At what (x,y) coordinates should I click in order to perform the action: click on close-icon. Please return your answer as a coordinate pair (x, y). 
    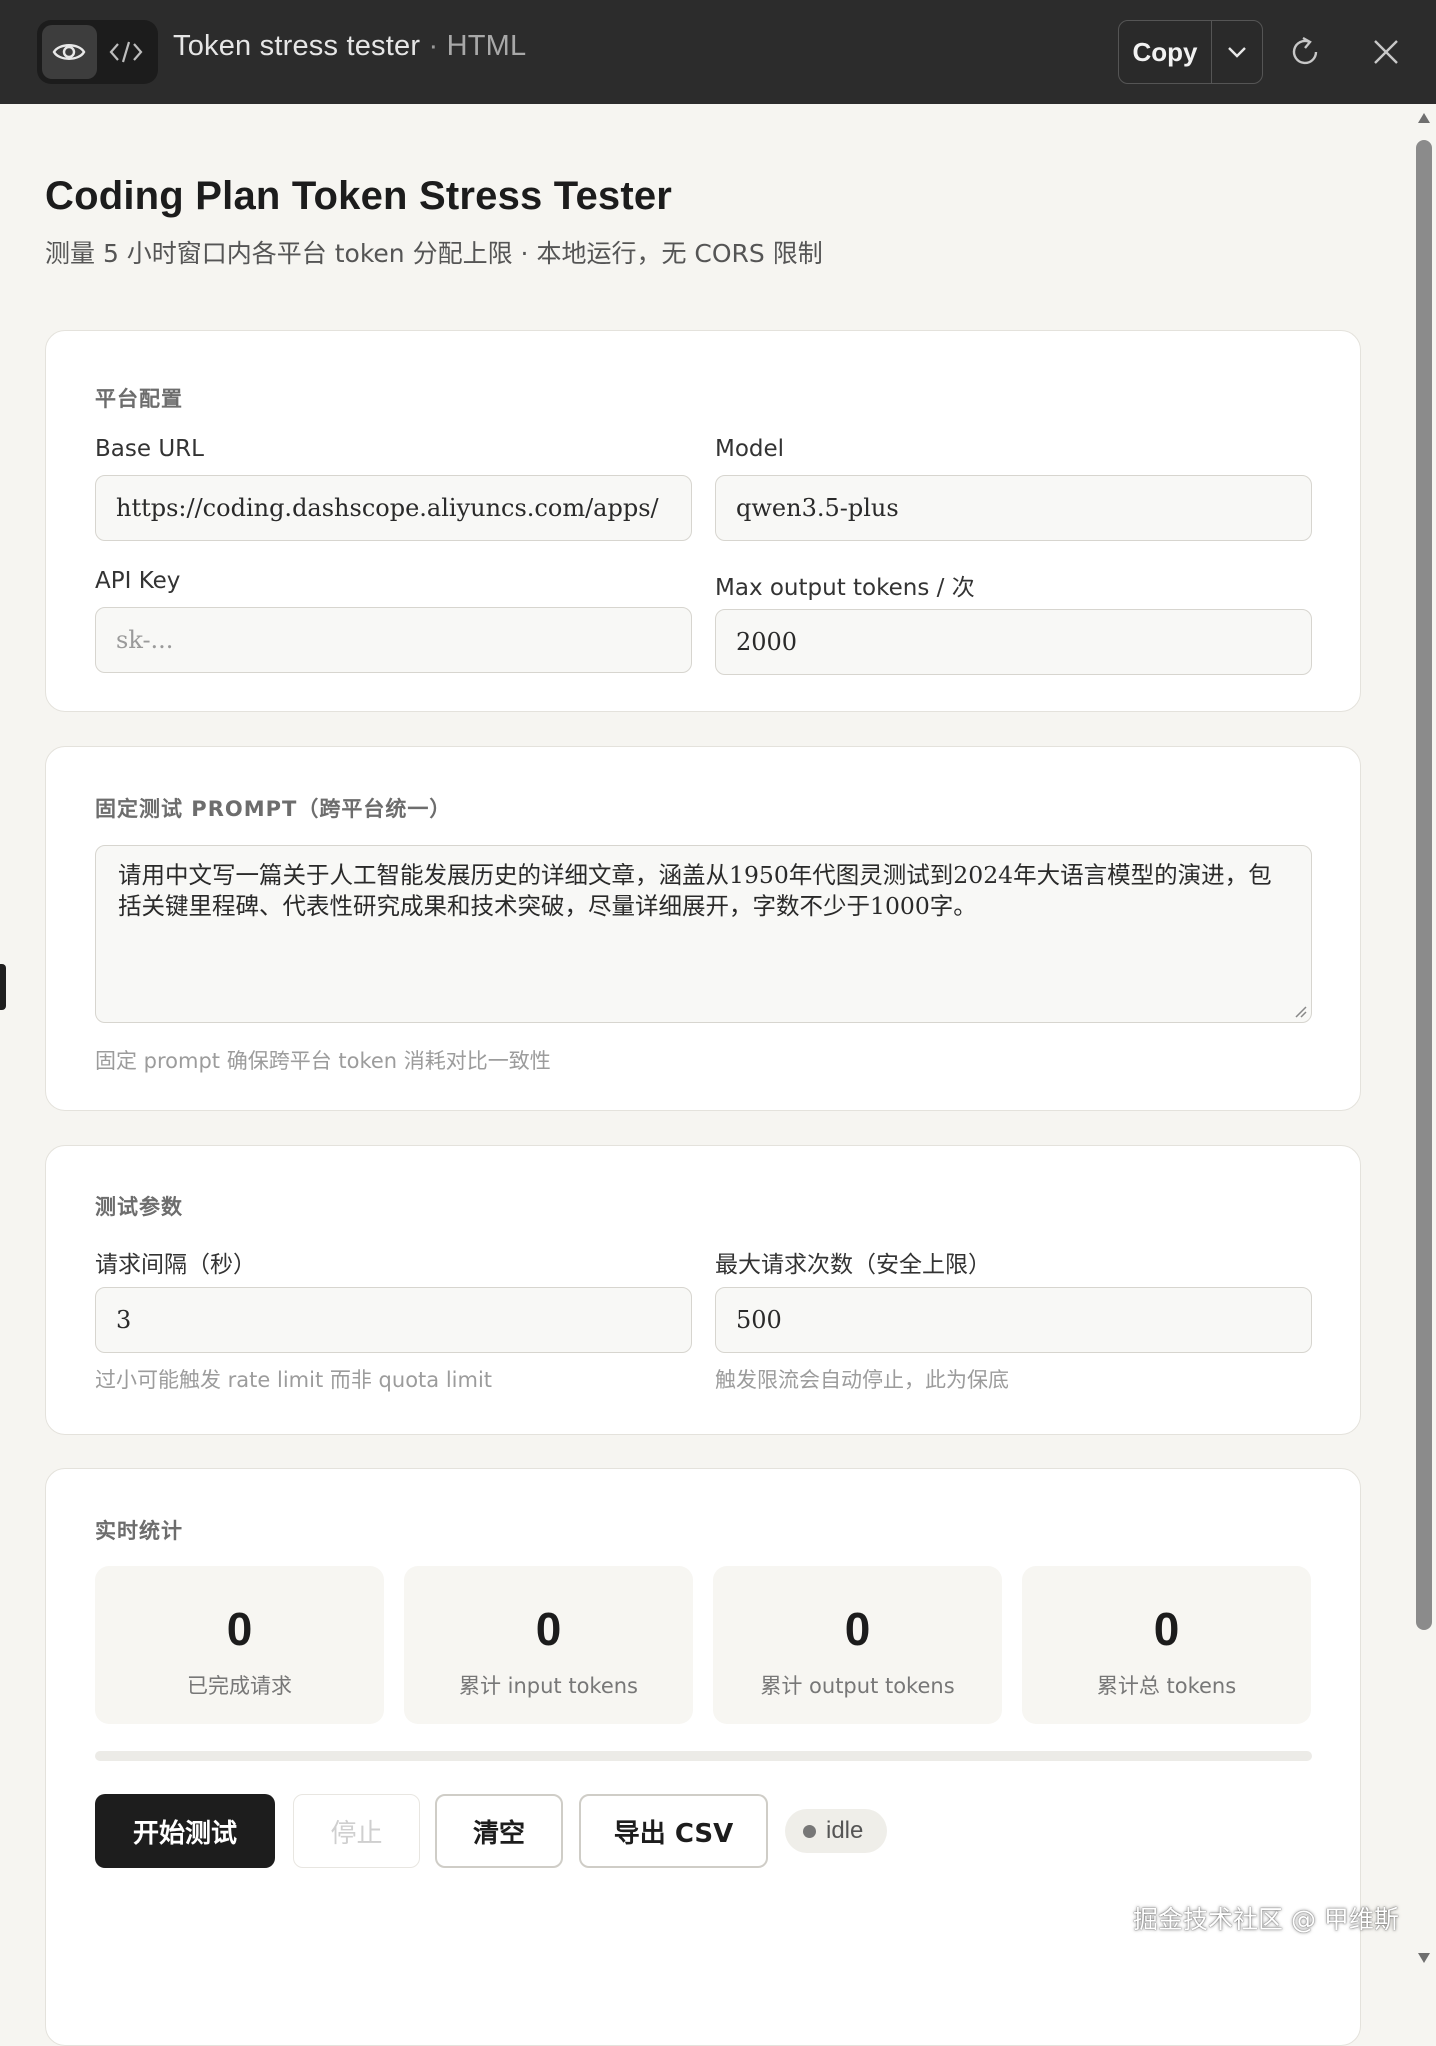
    Looking at the image, I should click on (1386, 52).